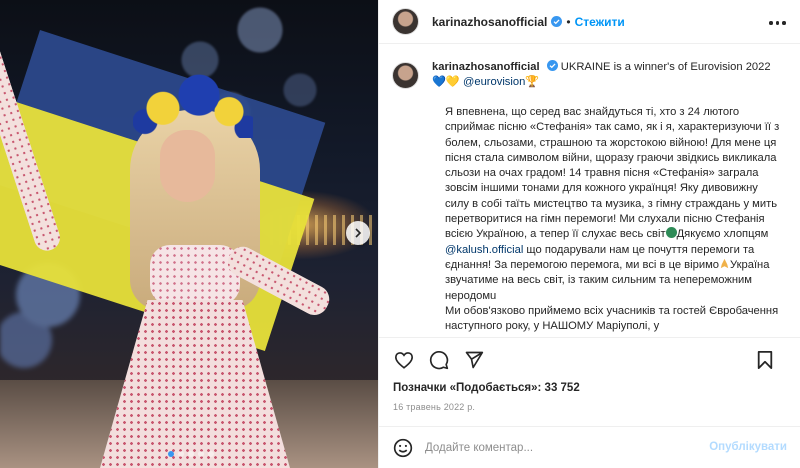 This screenshot has width=800, height=468. I want to click on photo-dress-top, so click(195, 275).